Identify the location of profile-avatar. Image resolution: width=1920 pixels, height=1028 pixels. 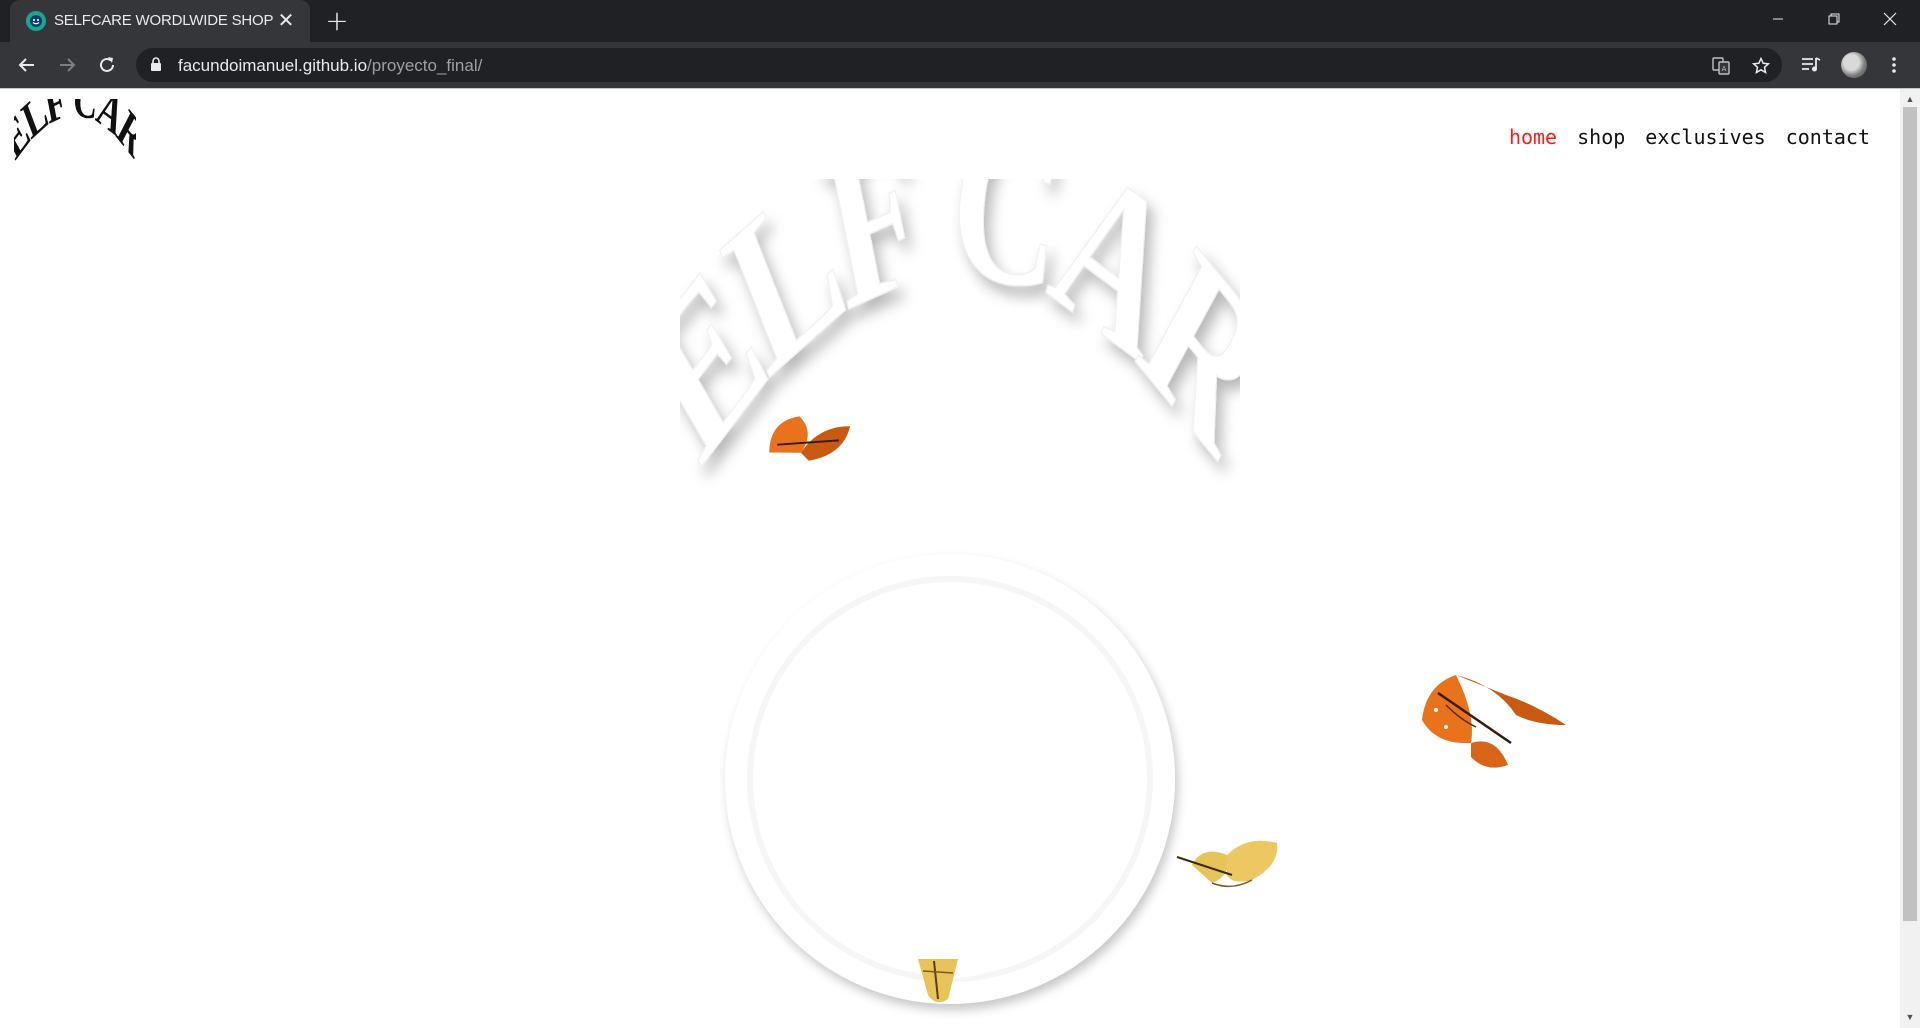
(1854, 65).